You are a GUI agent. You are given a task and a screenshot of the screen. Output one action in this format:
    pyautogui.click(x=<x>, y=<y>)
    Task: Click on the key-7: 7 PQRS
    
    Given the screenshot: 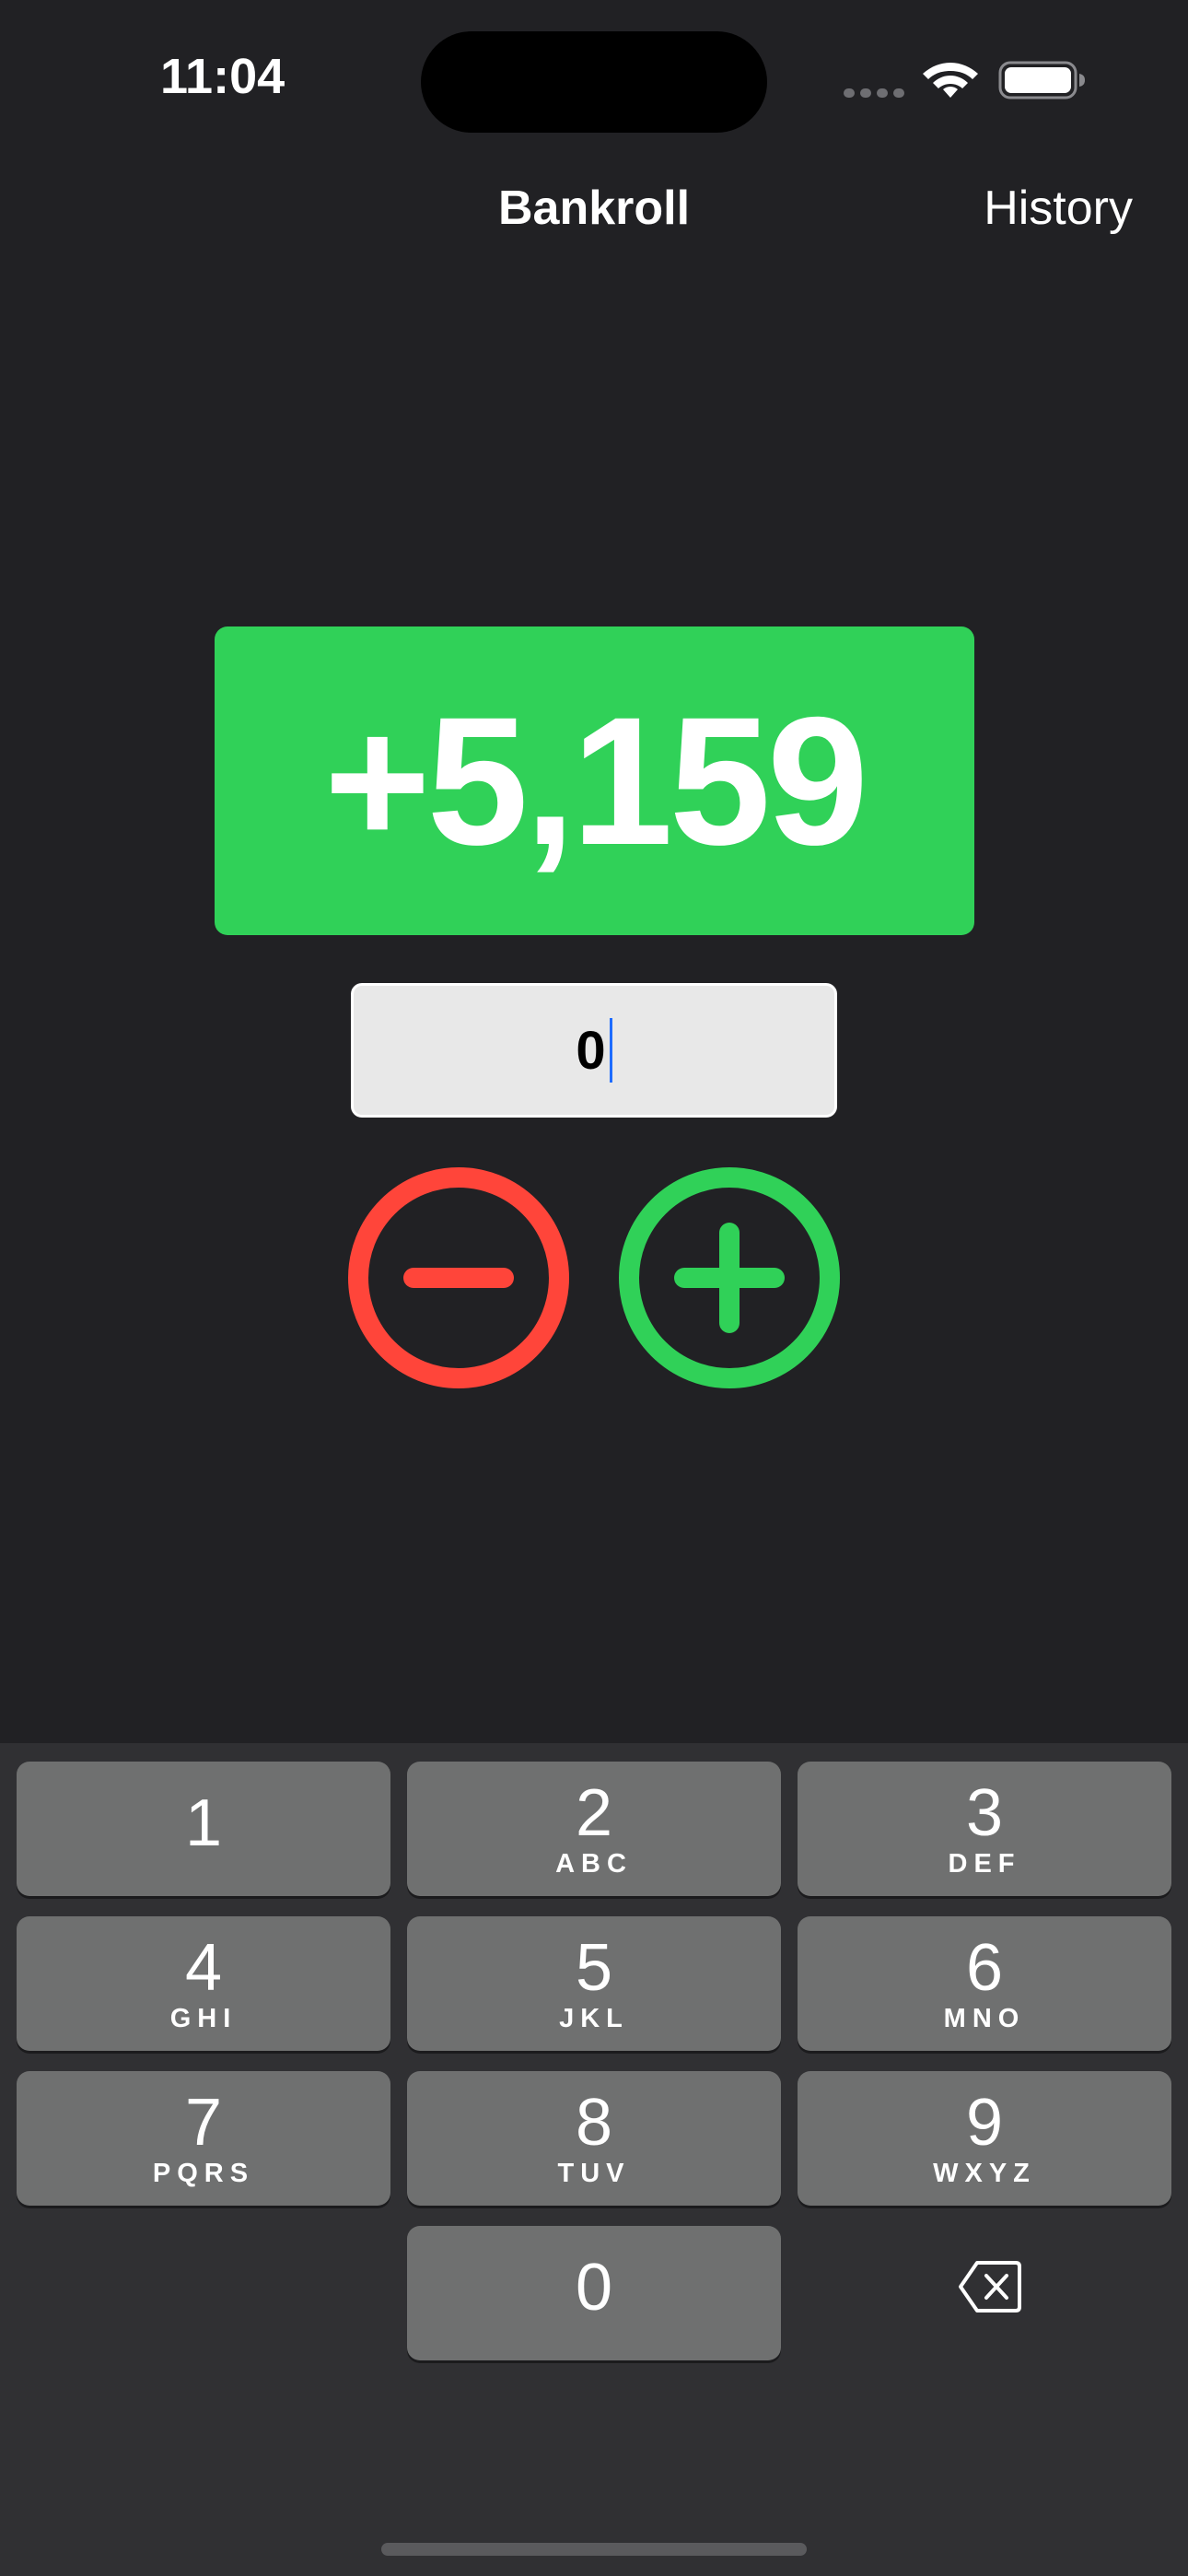 What is the action you would take?
    pyautogui.click(x=203, y=2138)
    